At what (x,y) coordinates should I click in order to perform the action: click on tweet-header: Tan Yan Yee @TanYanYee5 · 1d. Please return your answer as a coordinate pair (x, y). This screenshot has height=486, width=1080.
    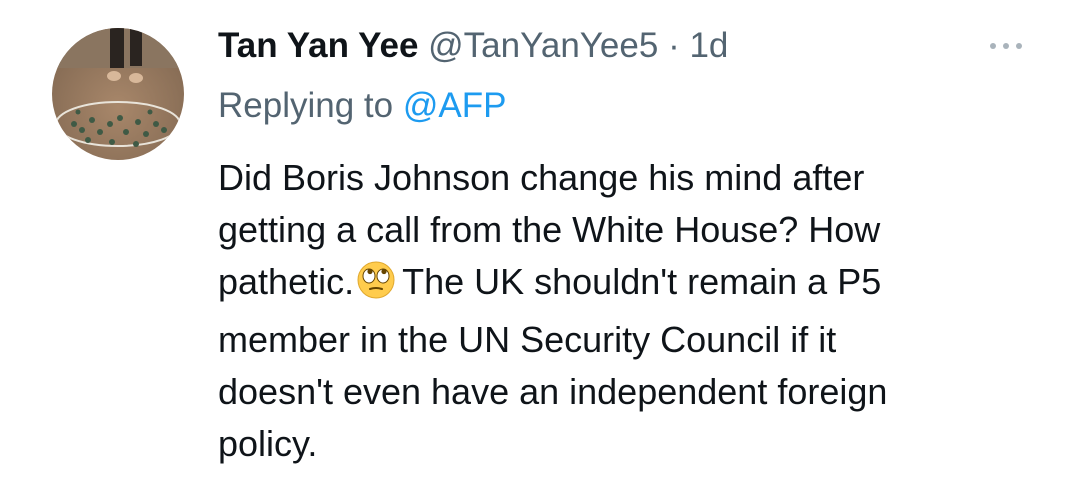
    Looking at the image, I should click on (618, 46).